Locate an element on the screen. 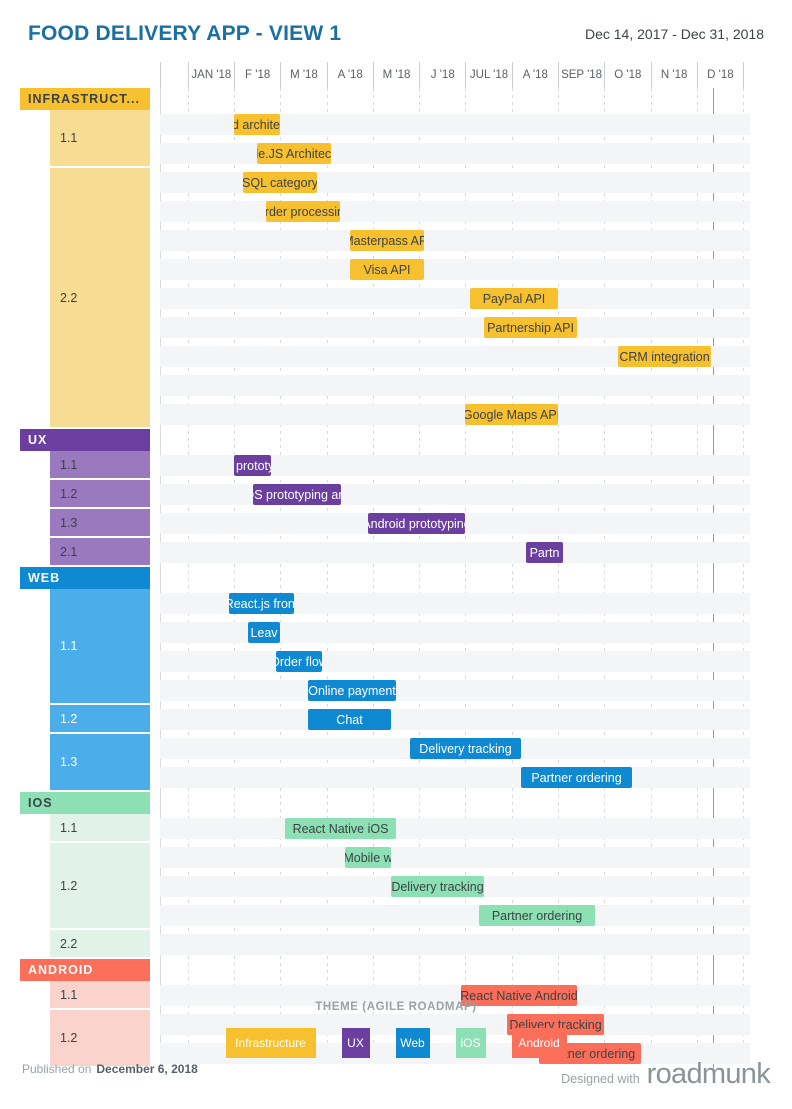 This screenshot has width=792, height=1109. gantt-bar: SQL category is located at coordinates (280, 182).